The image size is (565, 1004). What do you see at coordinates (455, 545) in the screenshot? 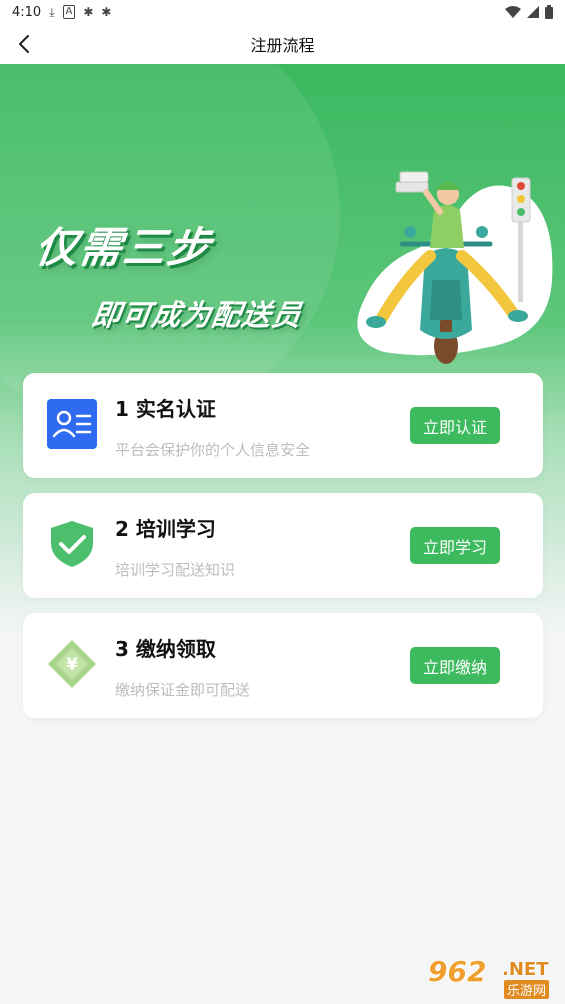
I see `study-now-button: 立即学习` at bounding box center [455, 545].